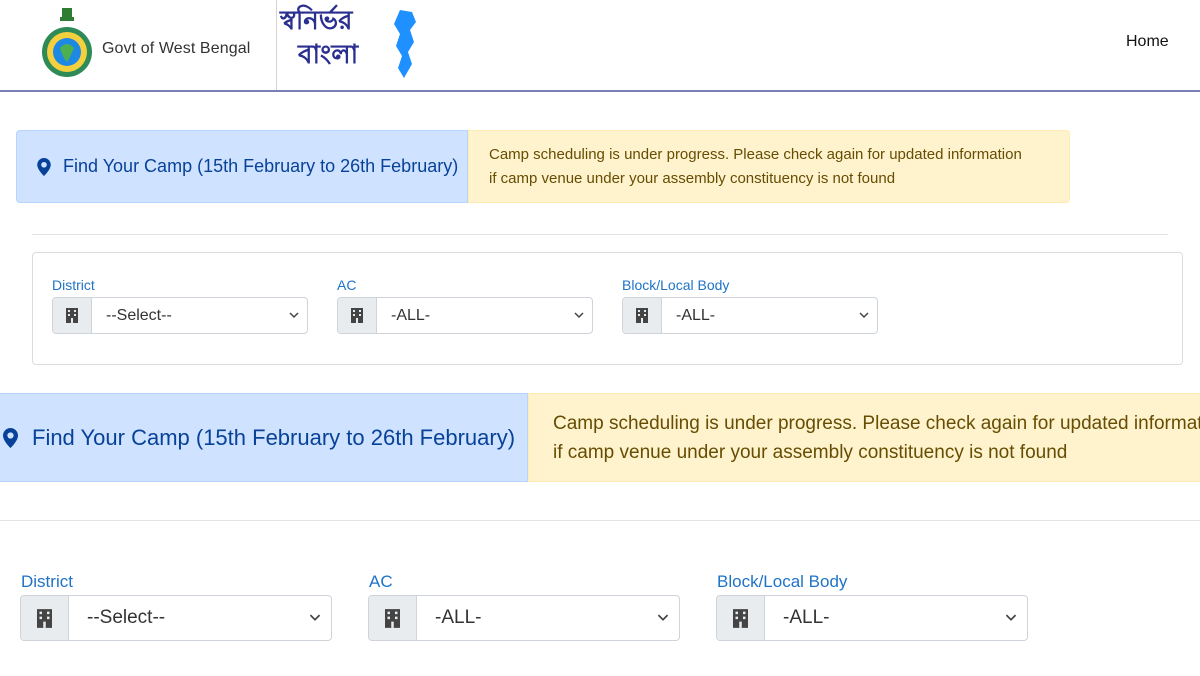 This screenshot has width=1200, height=676. Describe the element at coordinates (405, 44) in the screenshot. I see `west-bengal-map-icon` at that location.